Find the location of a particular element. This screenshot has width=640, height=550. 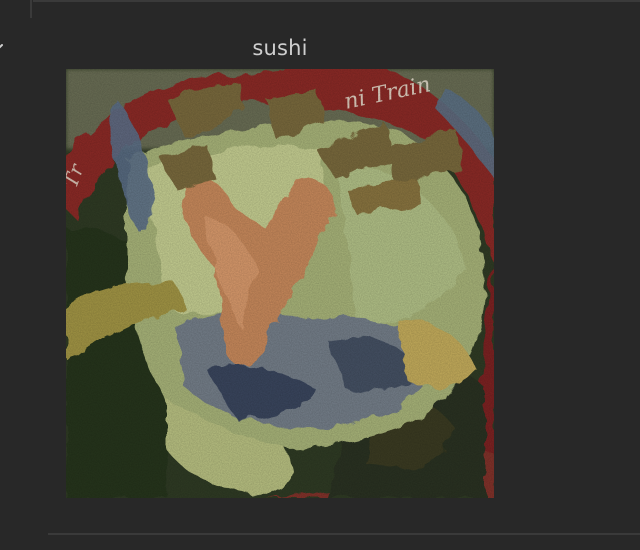

cell-top-border is located at coordinates (336, 1).